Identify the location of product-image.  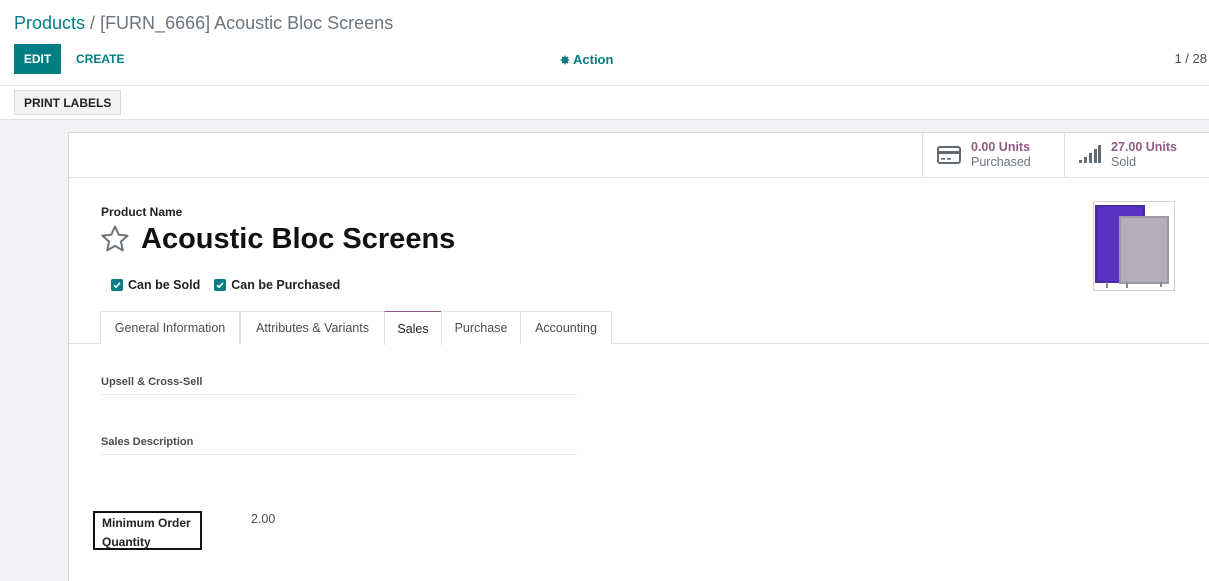
(1134, 246).